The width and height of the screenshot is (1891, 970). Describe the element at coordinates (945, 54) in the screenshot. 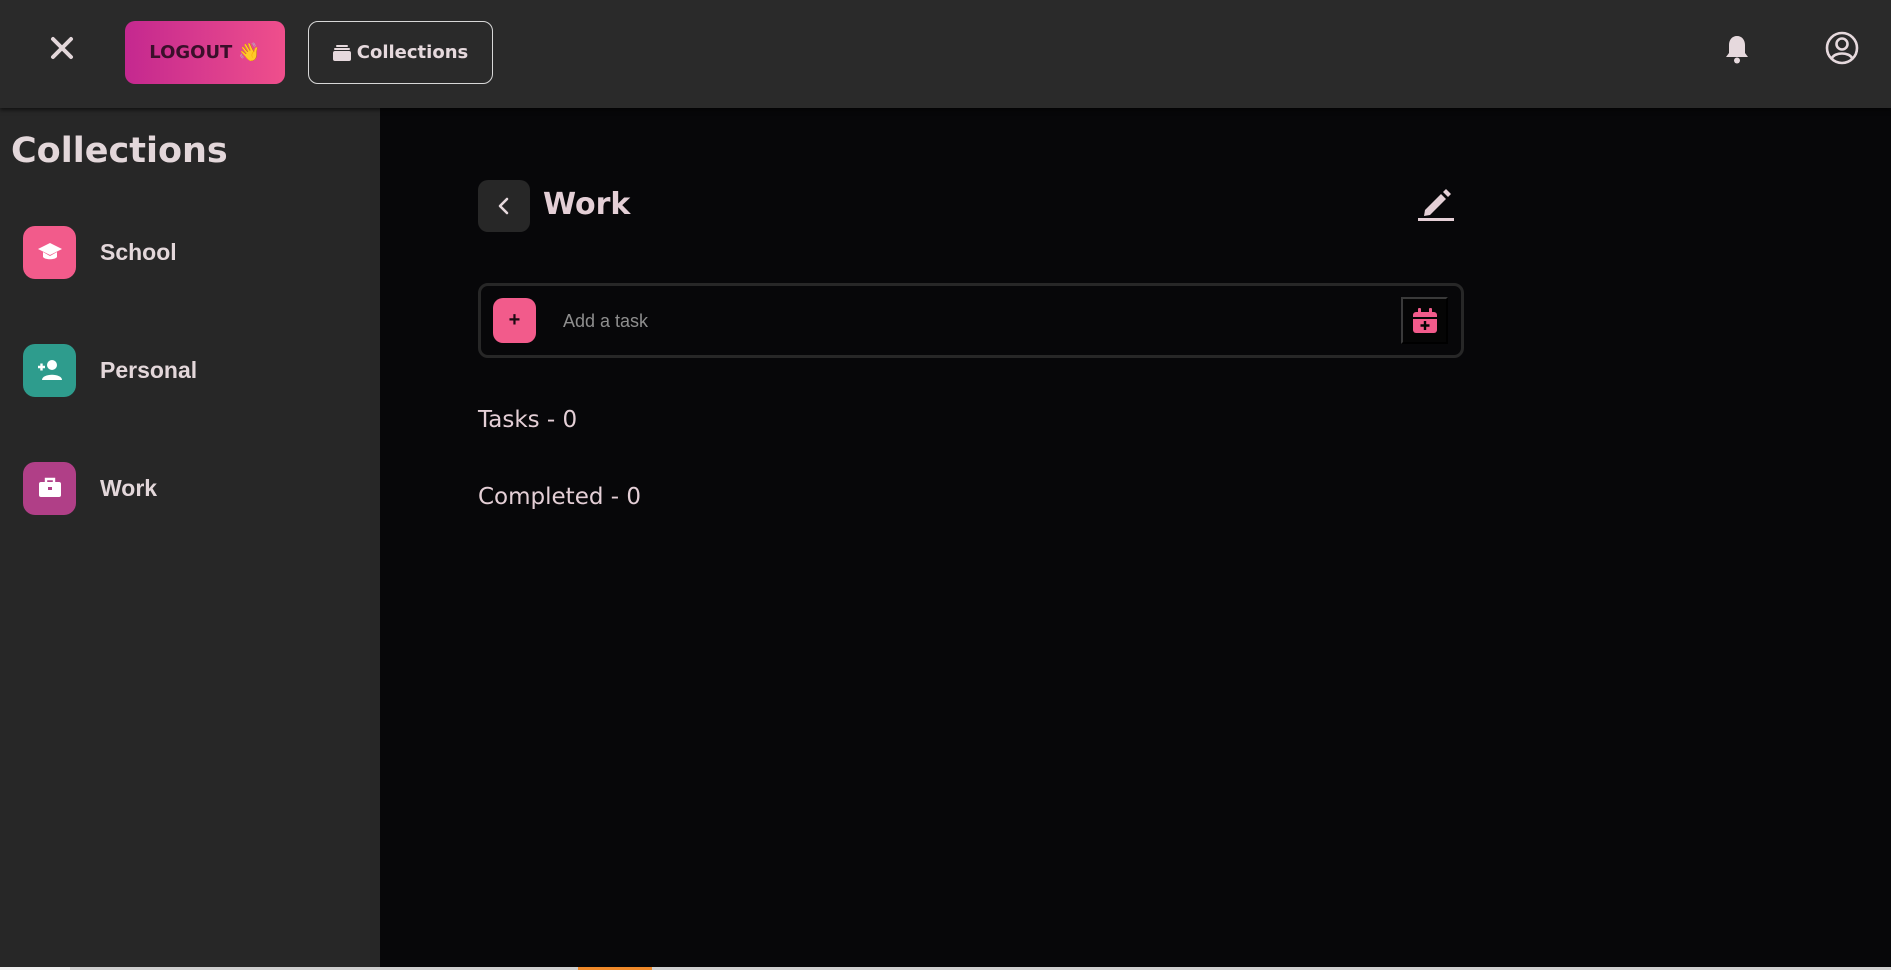

I see `top-bar: LOGOUT 👋 Collections` at that location.